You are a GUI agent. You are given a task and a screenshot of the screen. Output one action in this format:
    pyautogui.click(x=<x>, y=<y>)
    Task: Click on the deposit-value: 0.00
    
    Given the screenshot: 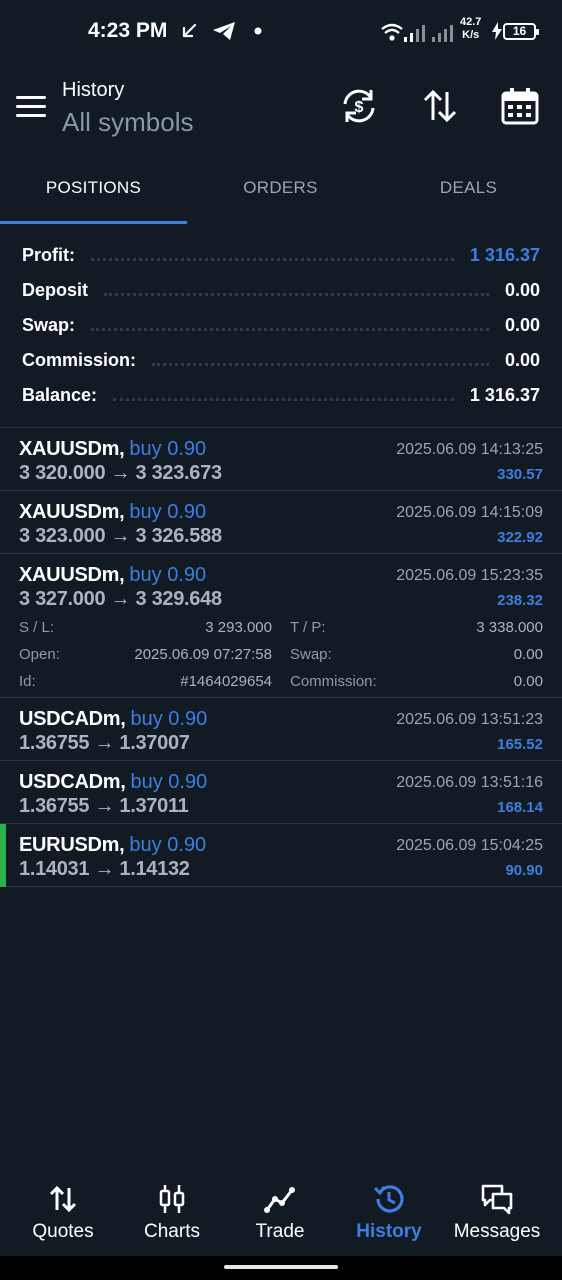 What is the action you would take?
    pyautogui.click(x=522, y=290)
    